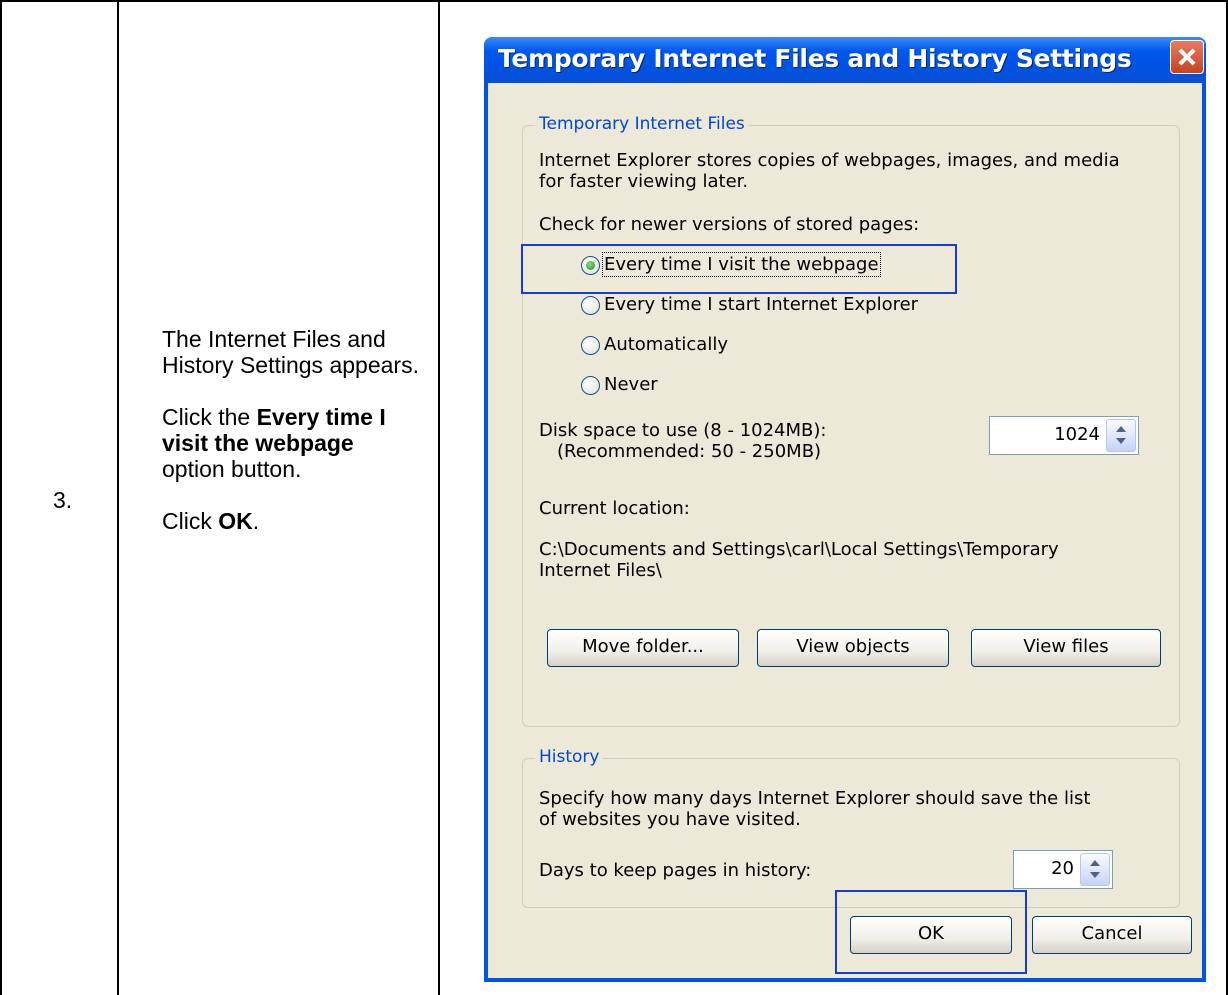 This screenshot has height=995, width=1228. Describe the element at coordinates (683, 430) in the screenshot. I see `disk-space-label: Disk space to use (8 - 1024MB):` at that location.